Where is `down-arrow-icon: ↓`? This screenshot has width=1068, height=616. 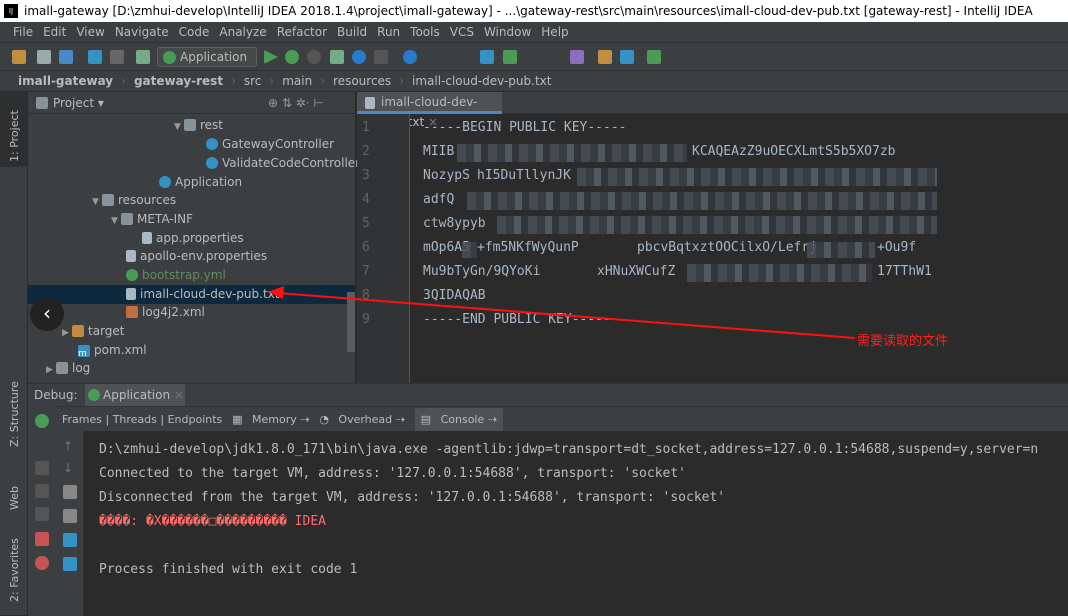
down-arrow-icon: ↓ is located at coordinates (70, 468).